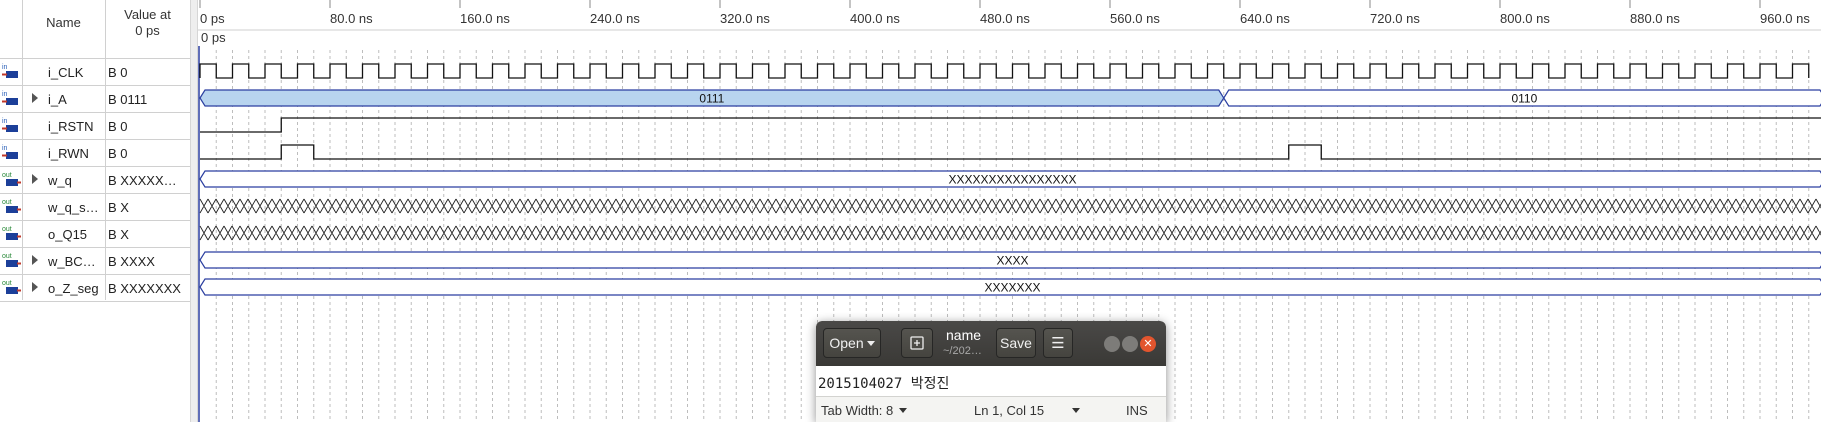  I want to click on open-button: Open, so click(852, 343).